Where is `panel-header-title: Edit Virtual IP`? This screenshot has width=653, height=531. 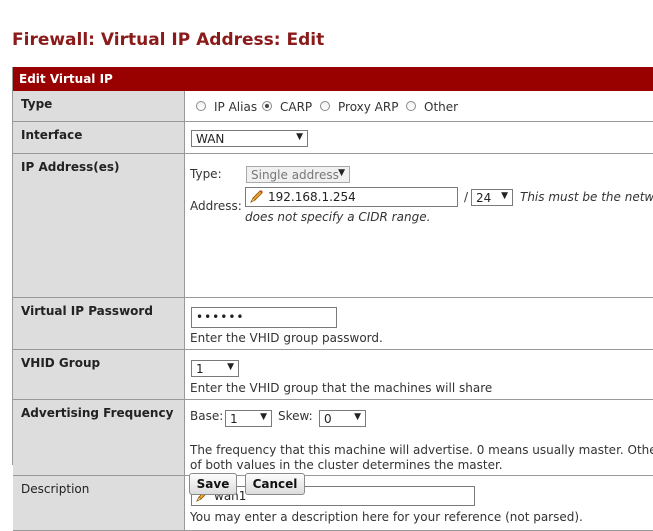 panel-header-title: Edit Virtual IP is located at coordinates (66, 79).